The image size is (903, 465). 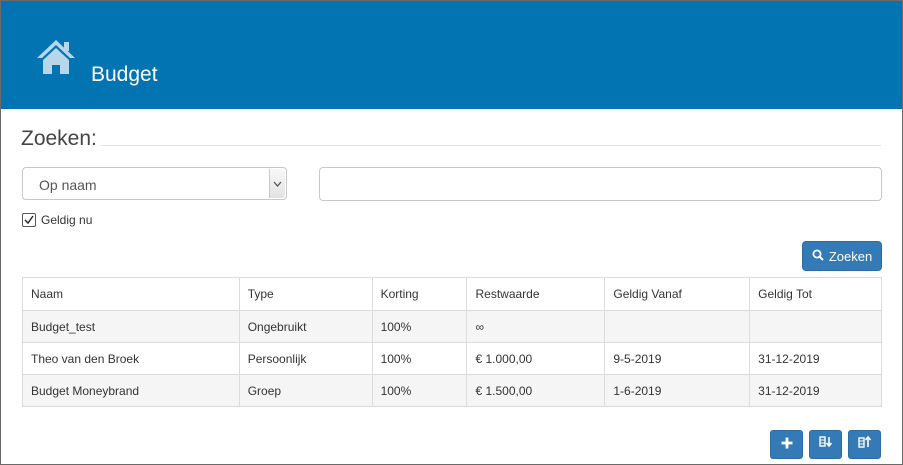 I want to click on search-button: Zoeken, so click(x=842, y=256).